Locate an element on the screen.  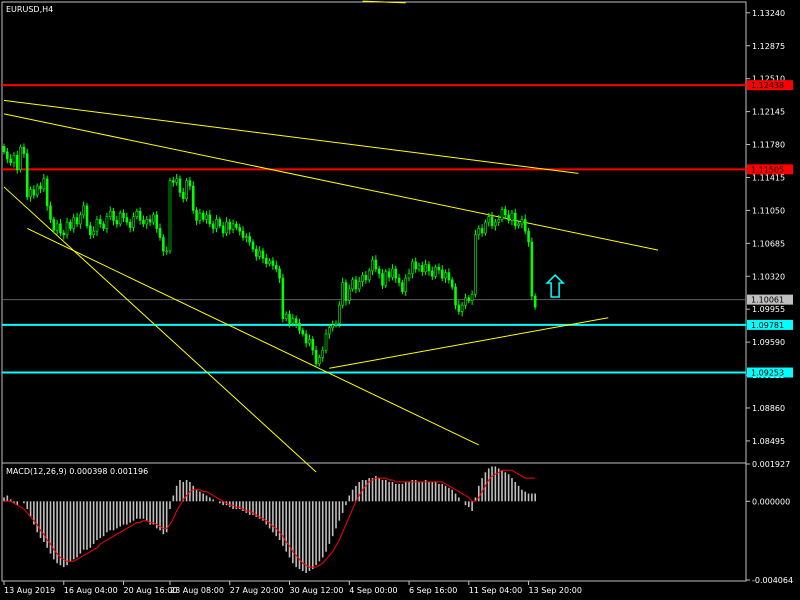
time-tick-label: 11 Sep 04:00 is located at coordinates (495, 590).